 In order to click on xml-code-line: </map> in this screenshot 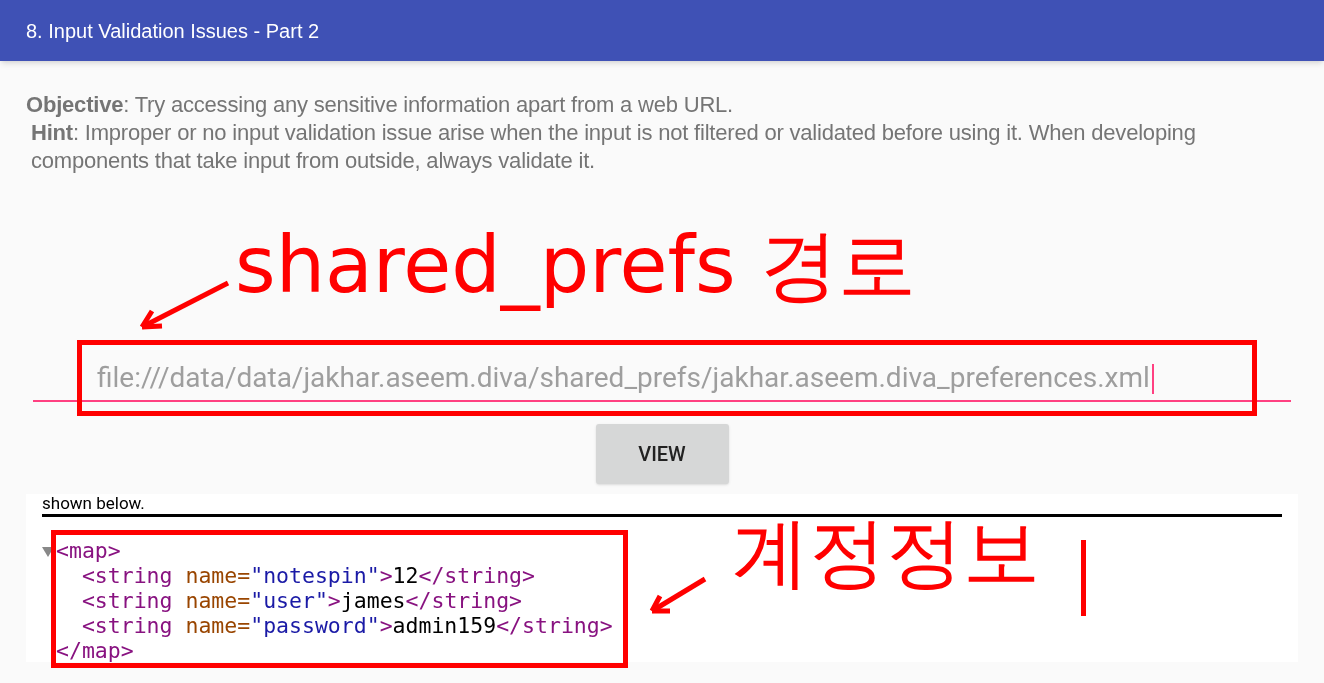, I will do `click(95, 650)`.